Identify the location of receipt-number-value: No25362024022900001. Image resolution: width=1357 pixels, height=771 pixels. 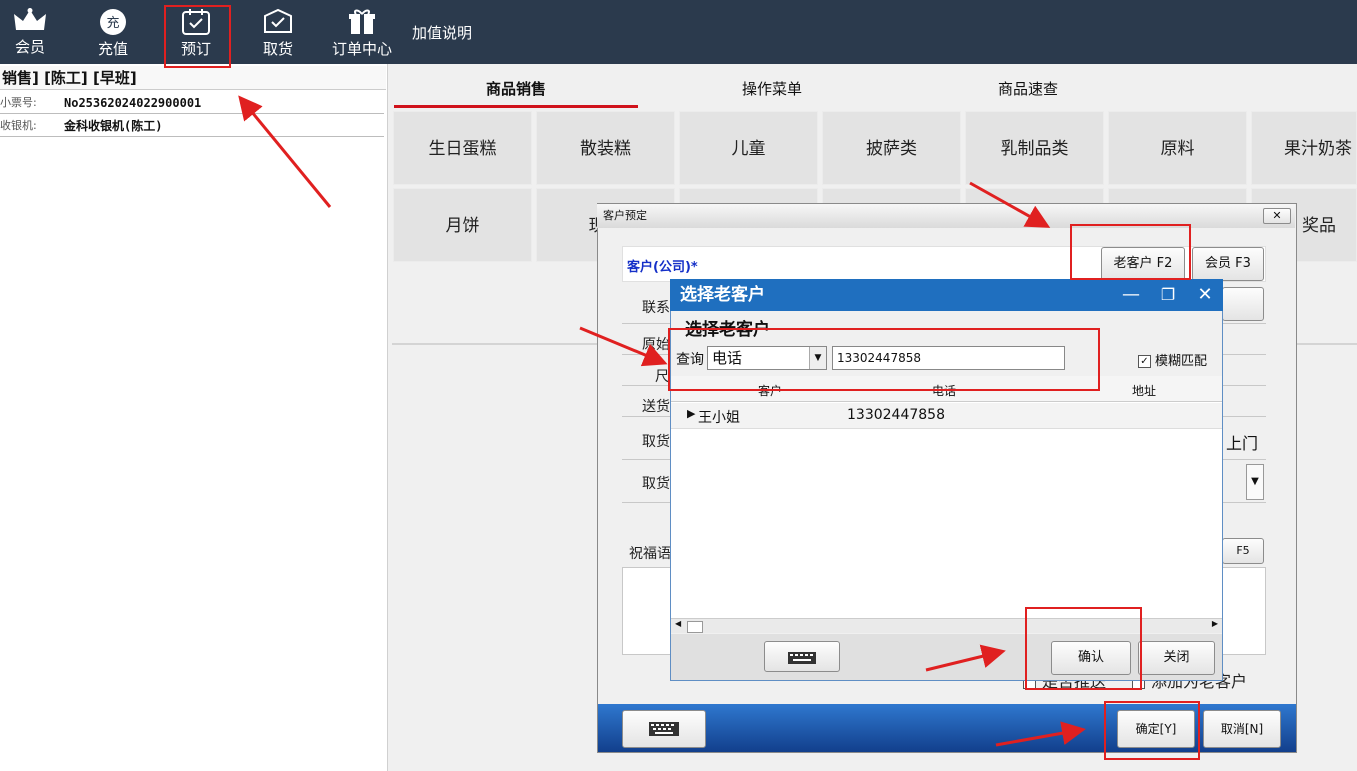
(133, 103).